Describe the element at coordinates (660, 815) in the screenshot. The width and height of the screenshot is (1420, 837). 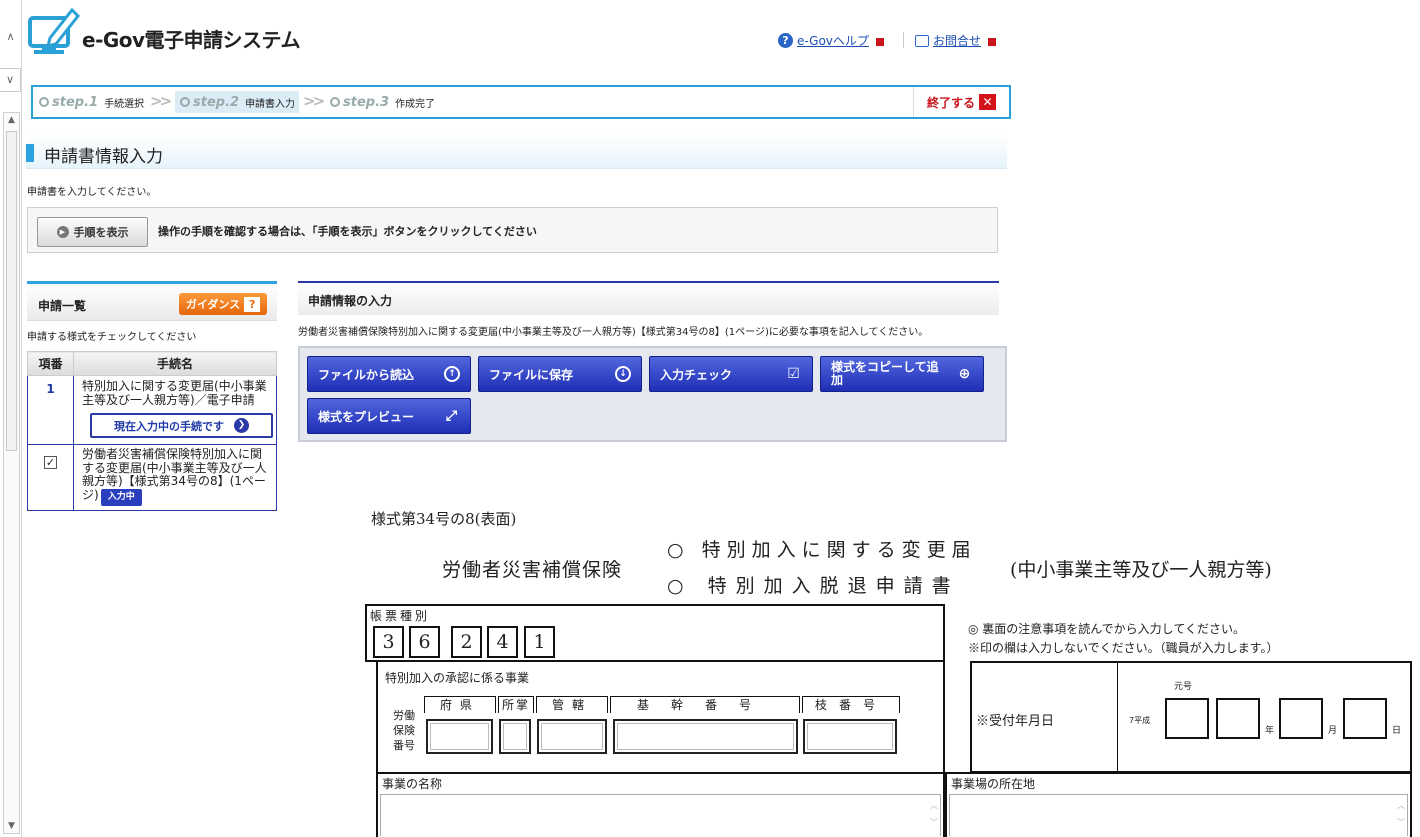
I see `business-name-input: ︿ ﹀` at that location.